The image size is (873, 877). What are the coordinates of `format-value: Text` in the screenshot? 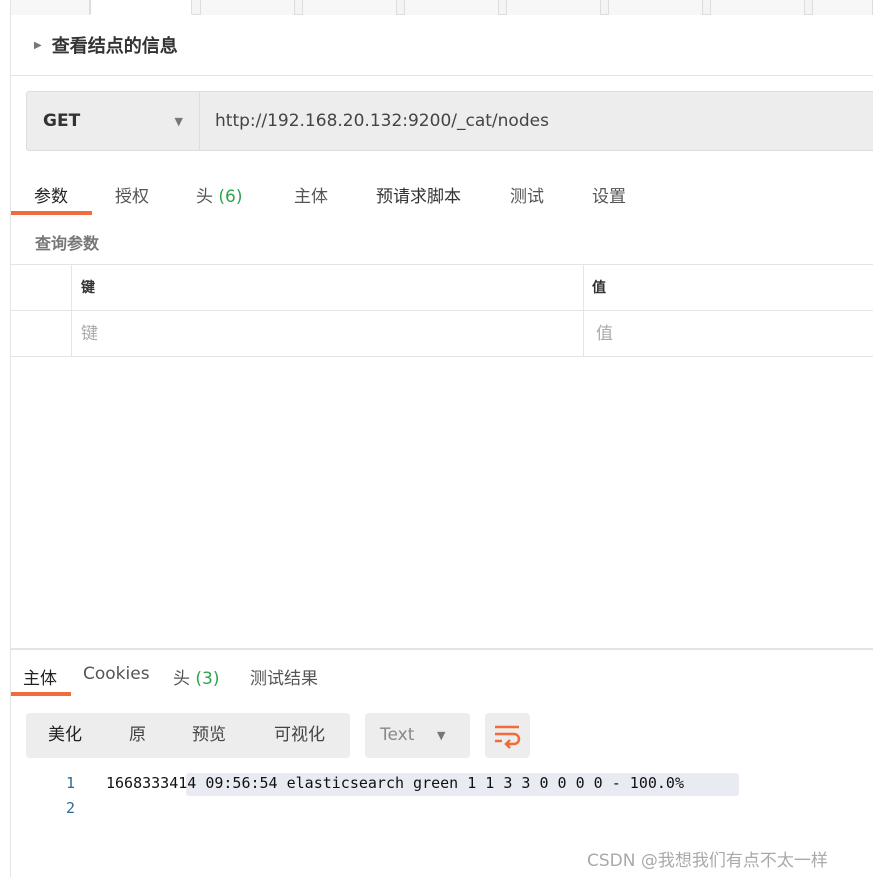 It's located at (397, 735).